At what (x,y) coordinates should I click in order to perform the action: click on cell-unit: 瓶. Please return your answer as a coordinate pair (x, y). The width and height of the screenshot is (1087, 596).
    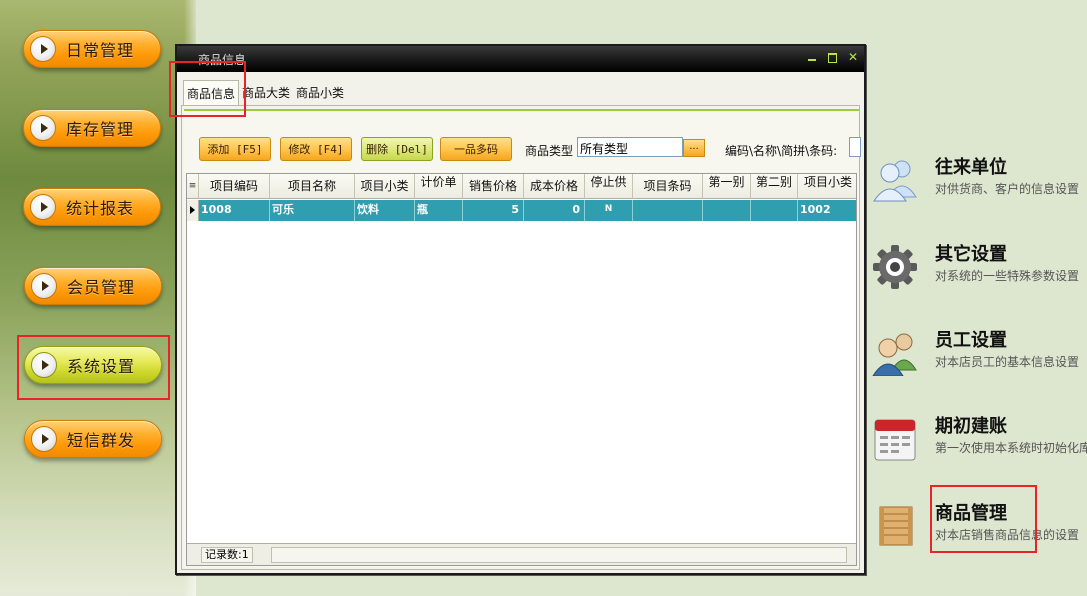
    Looking at the image, I should click on (439, 210).